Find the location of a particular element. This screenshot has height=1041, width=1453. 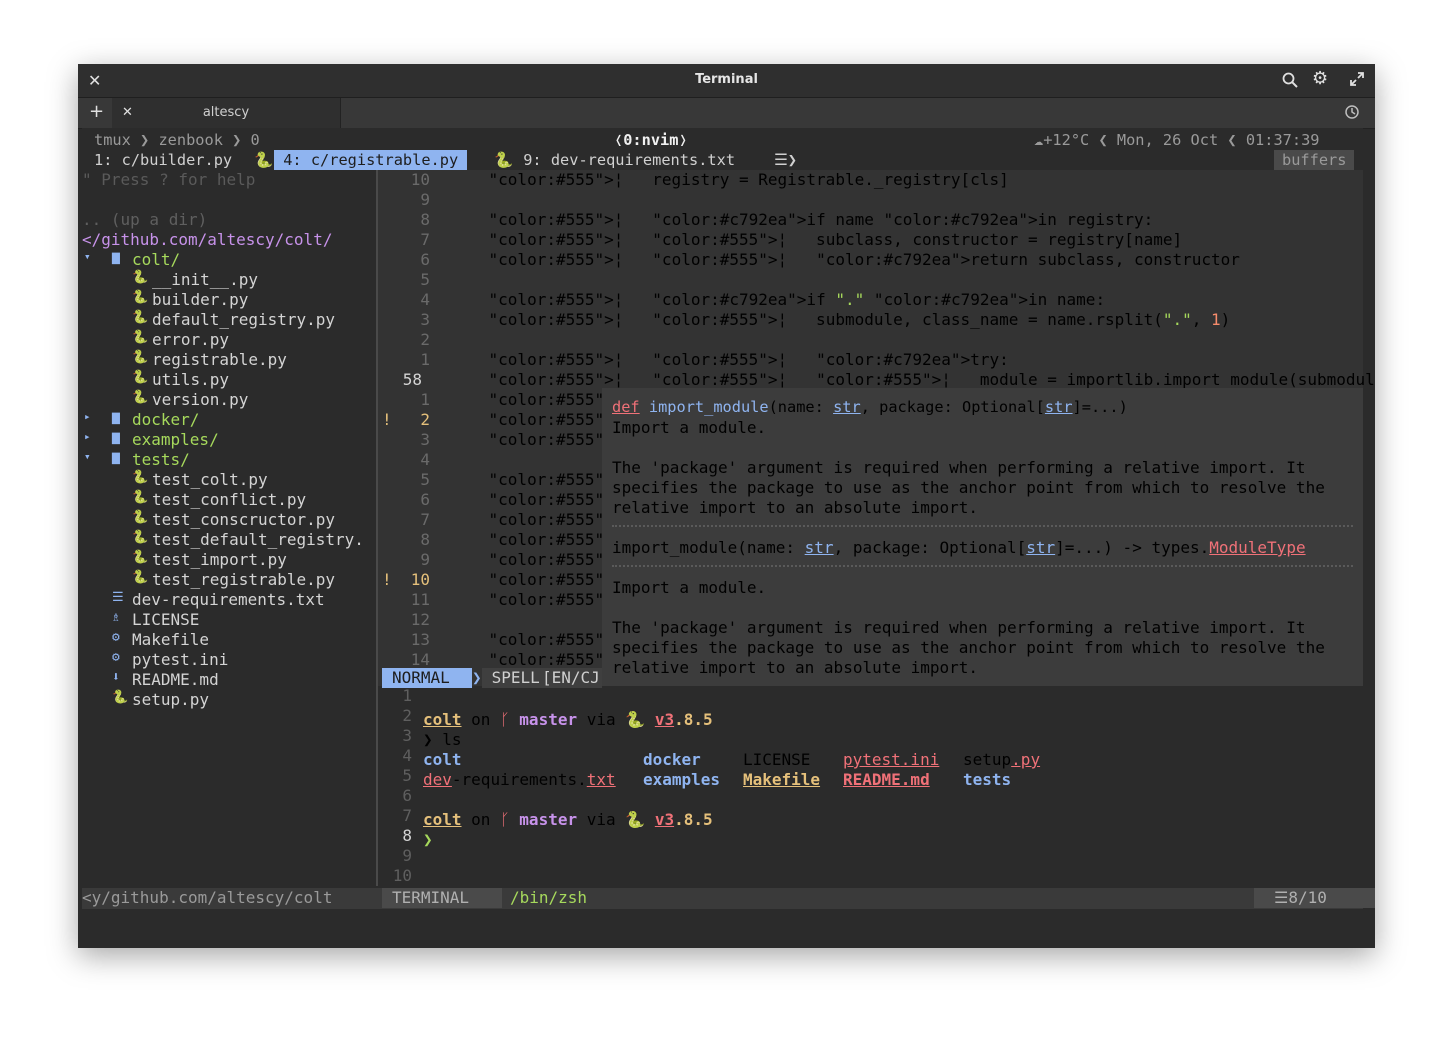

line-number: 14 is located at coordinates (420, 659).